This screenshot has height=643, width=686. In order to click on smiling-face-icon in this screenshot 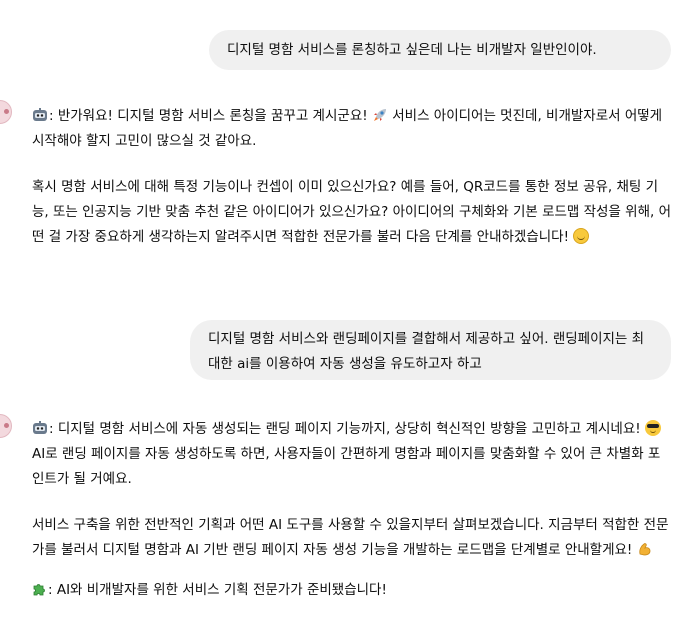, I will do `click(581, 236)`.